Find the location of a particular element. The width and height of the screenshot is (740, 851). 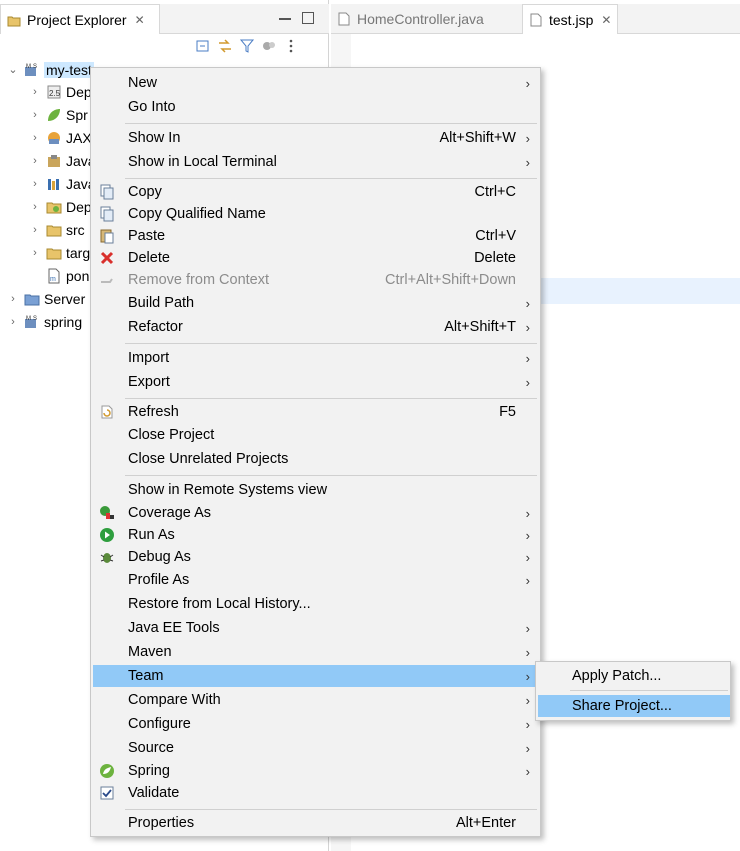

menu-item-team: Team › is located at coordinates (315, 676).